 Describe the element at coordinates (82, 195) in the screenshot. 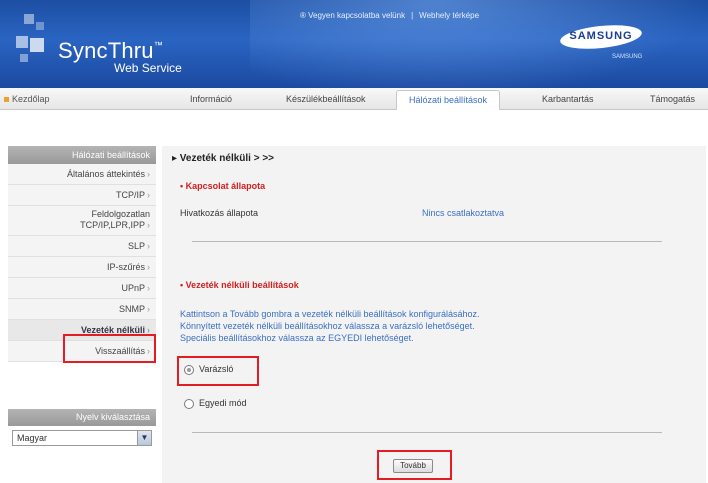

I see `sidebar-item-tcpip: TCP/IP ›` at that location.